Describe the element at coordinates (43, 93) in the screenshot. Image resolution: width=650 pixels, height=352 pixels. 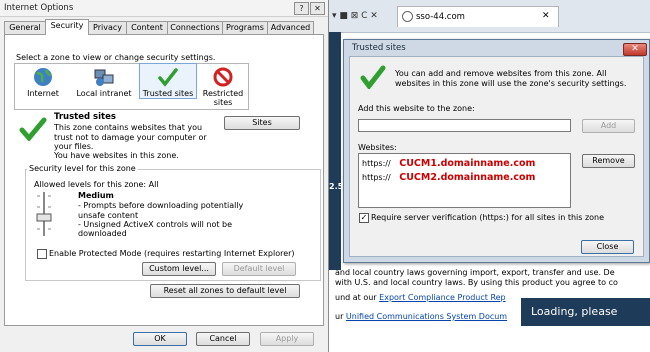
I see `zone-internet-label: Internet` at that location.